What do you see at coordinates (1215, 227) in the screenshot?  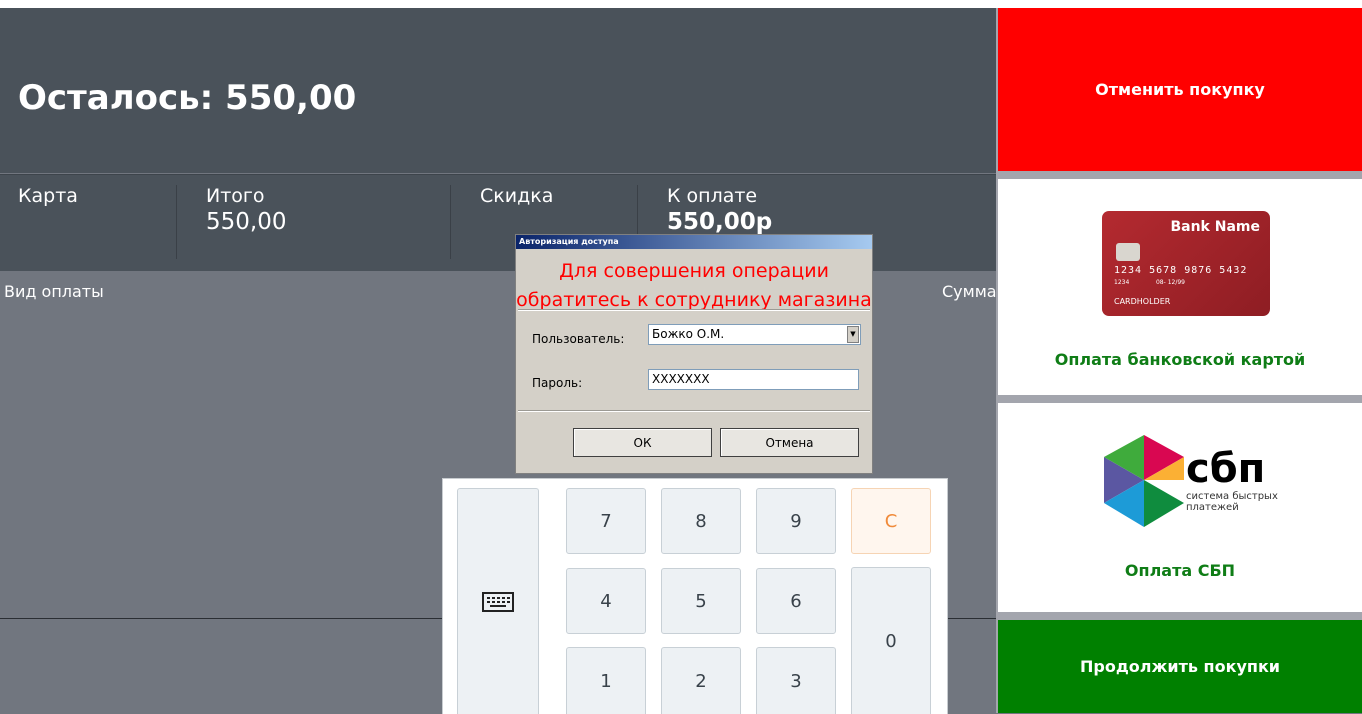 I see `bank-name: Bank Name` at bounding box center [1215, 227].